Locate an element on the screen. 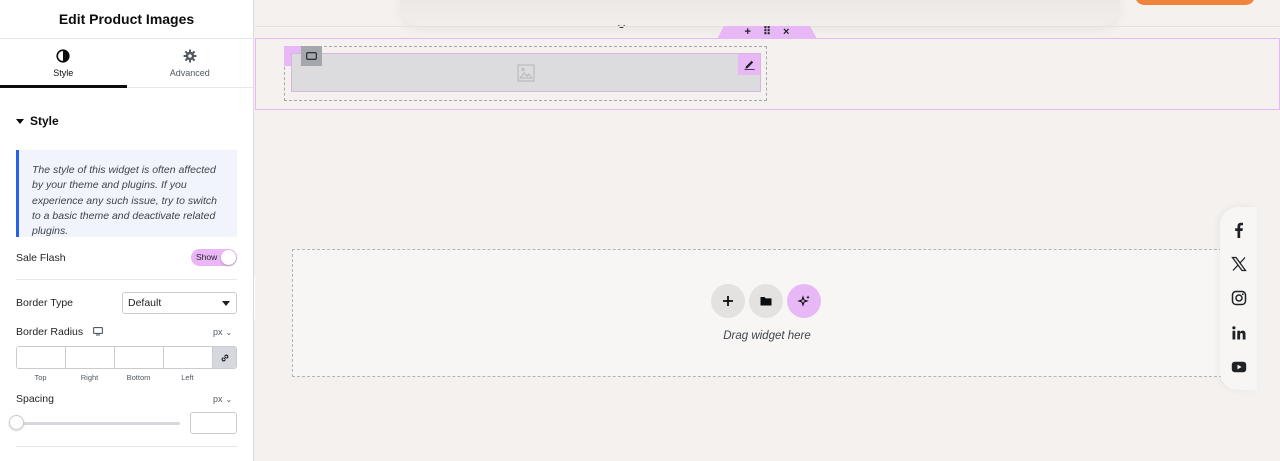  border-radius-unit: px ⌄ is located at coordinates (222, 332).